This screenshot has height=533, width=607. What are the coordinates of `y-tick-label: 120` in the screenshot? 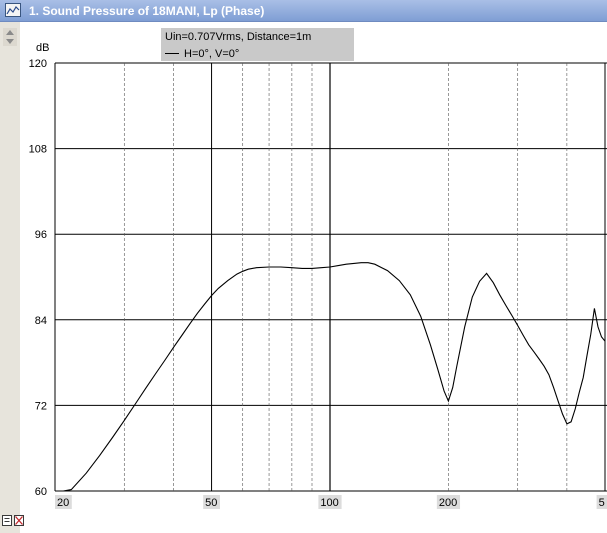 It's located at (38, 64).